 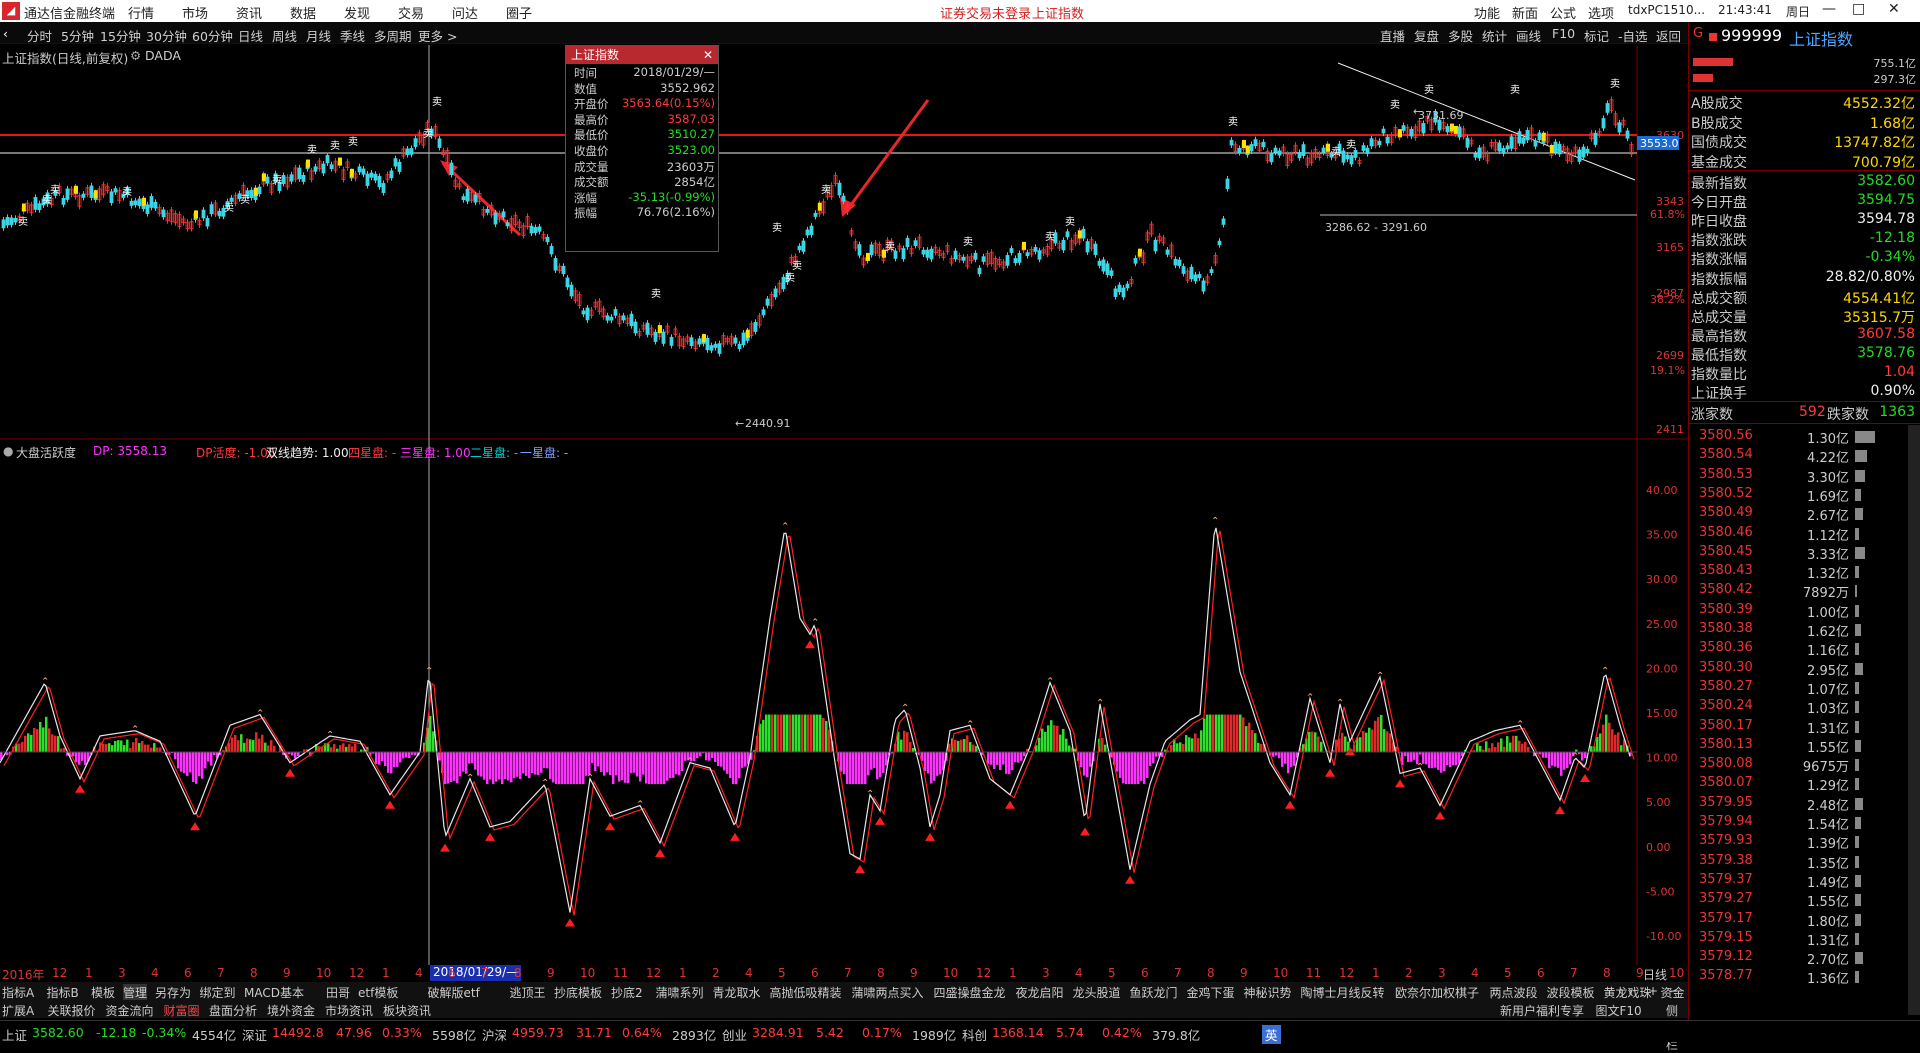 I want to click on template-tab: 金鸡下蛋, so click(x=1211, y=992).